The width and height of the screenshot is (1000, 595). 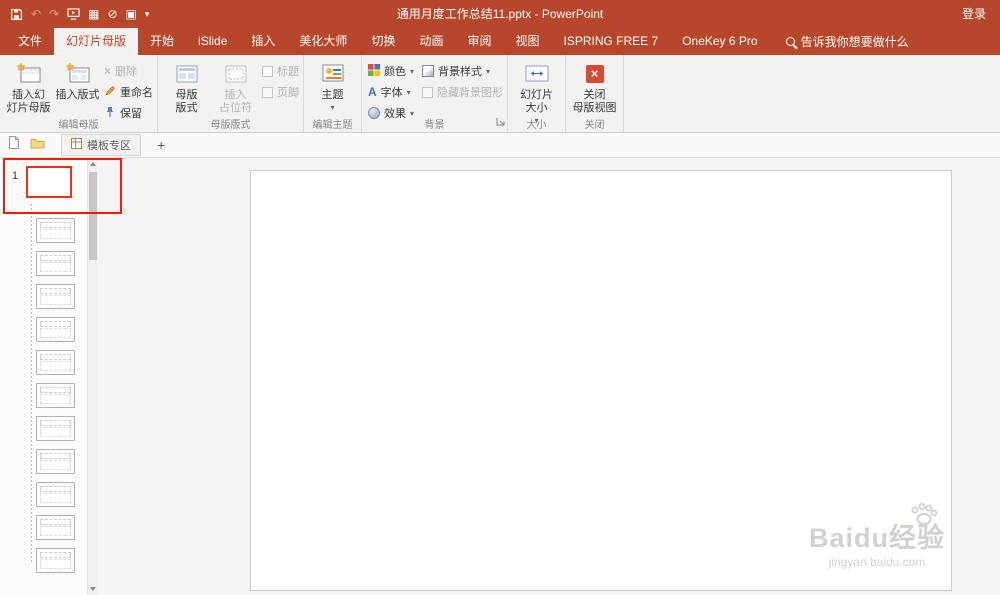 What do you see at coordinates (611, 41) in the screenshot?
I see `tab-ispring: ISPRING FREE 7` at bounding box center [611, 41].